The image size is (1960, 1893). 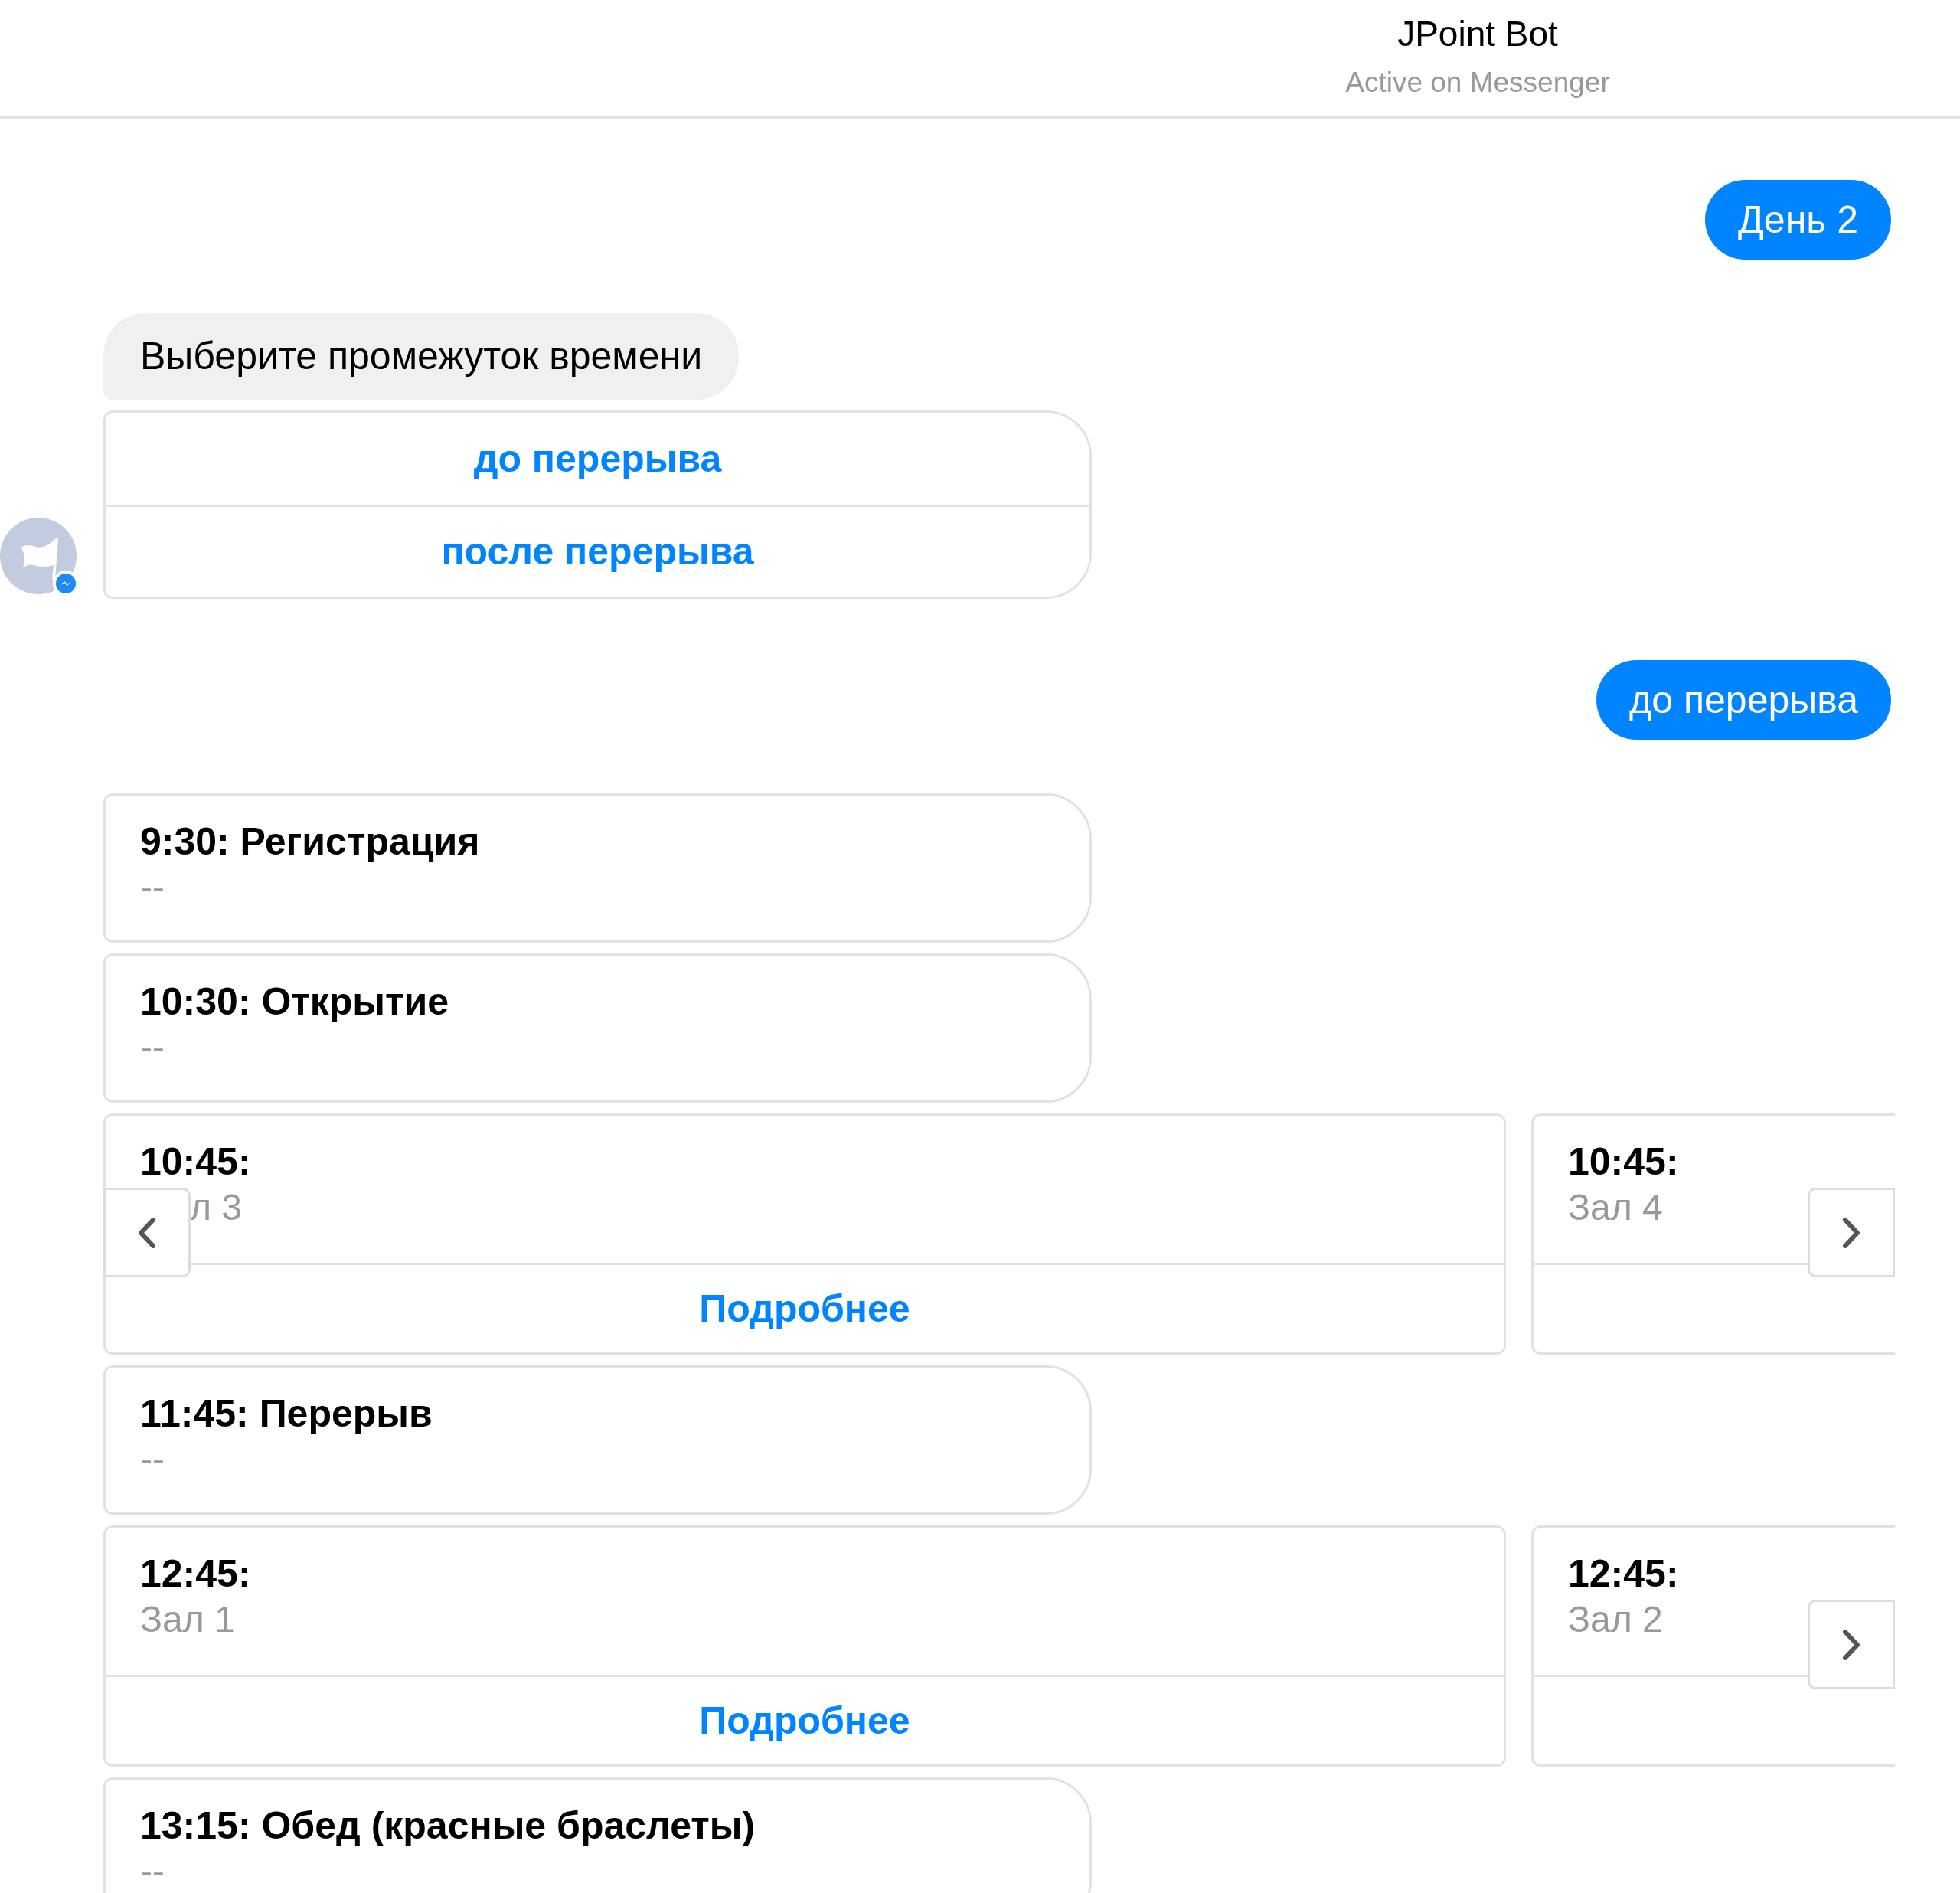 I want to click on chat-title: JPoint Bot, so click(x=1477, y=33).